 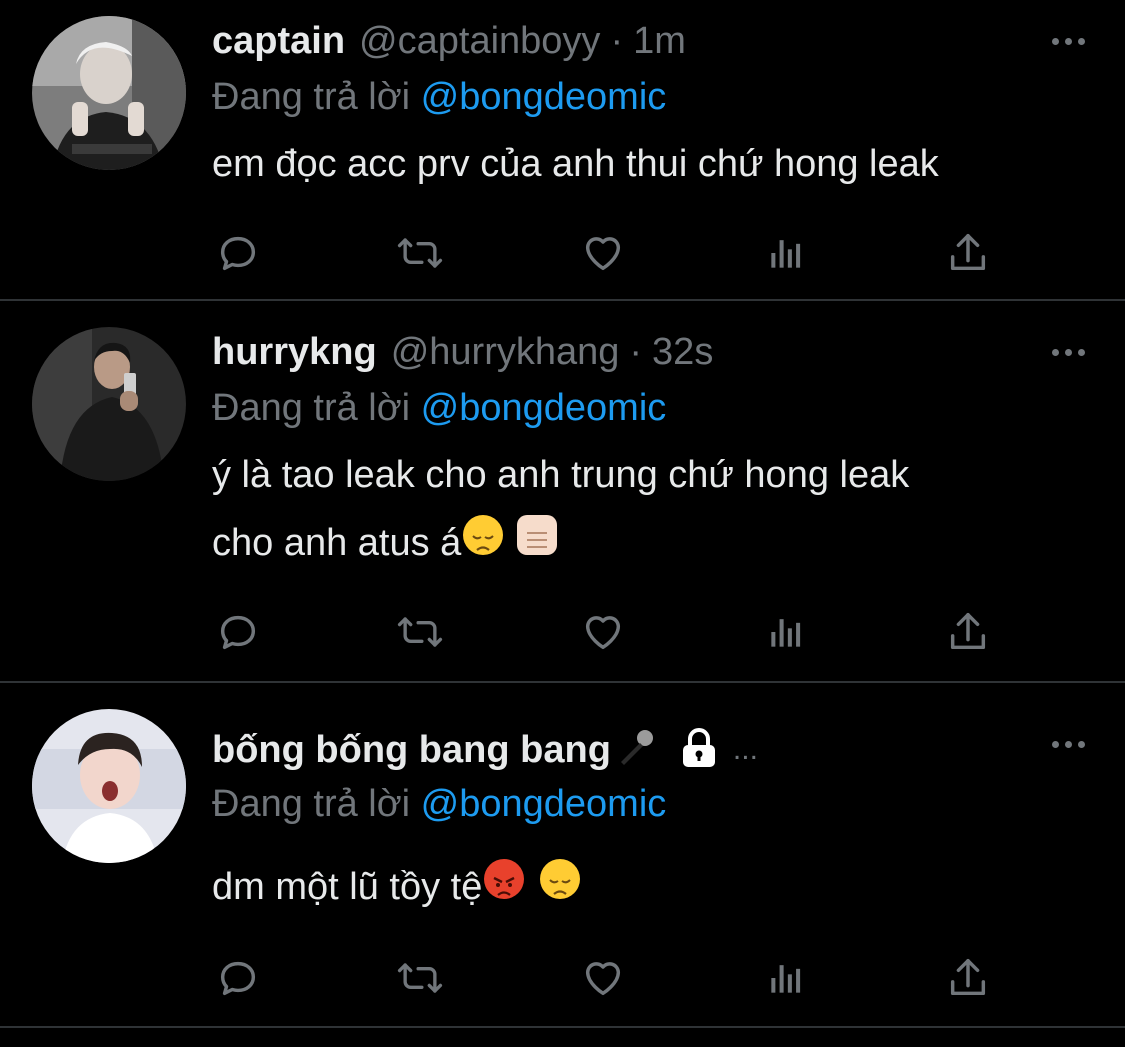 I want to click on user-handle: @captainboyy, so click(x=479, y=41).